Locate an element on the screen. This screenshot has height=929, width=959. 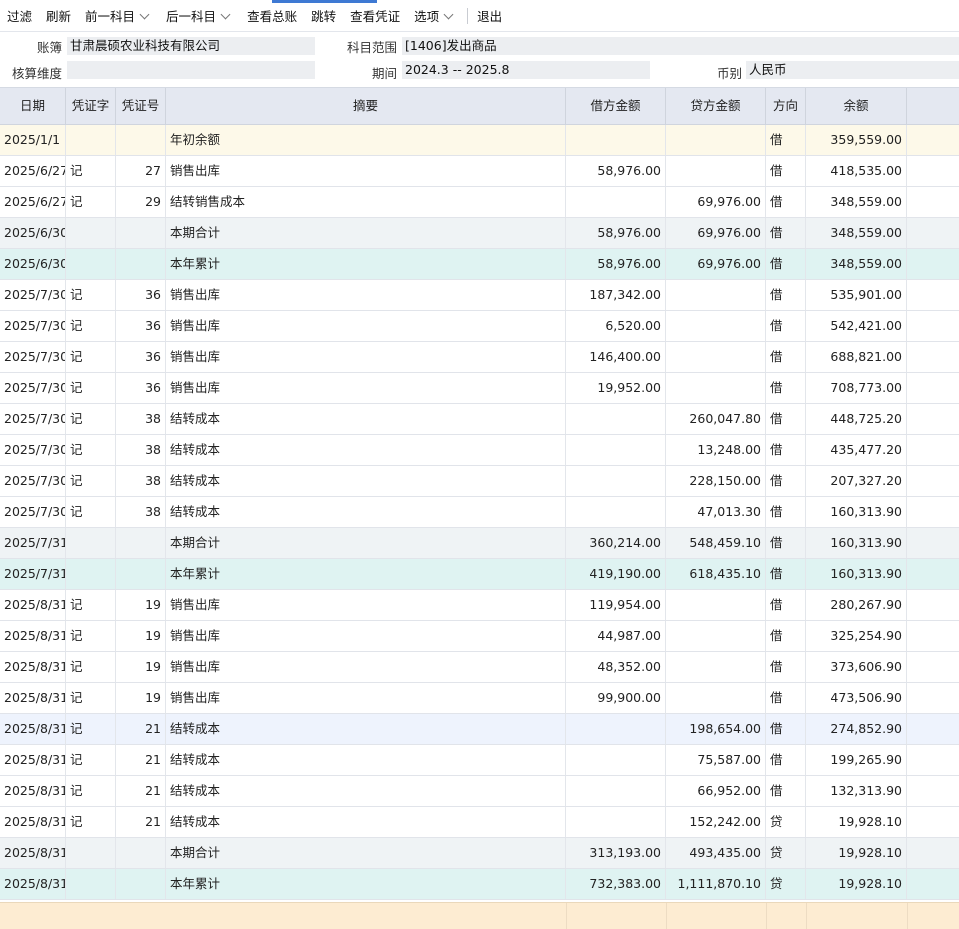
cell-direction: 贷 is located at coordinates (786, 884).